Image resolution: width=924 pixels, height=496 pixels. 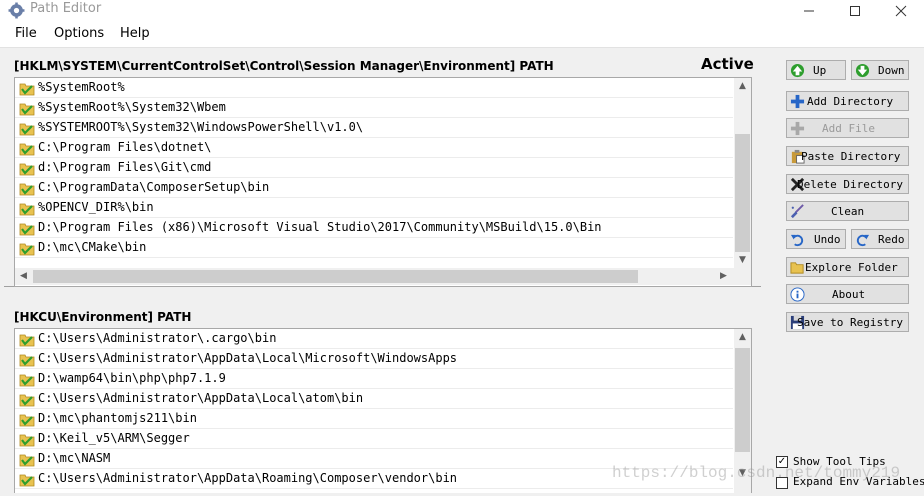 I want to click on path-entry-text: C:\ProgramData\ComposerSetup\bin, so click(x=154, y=187).